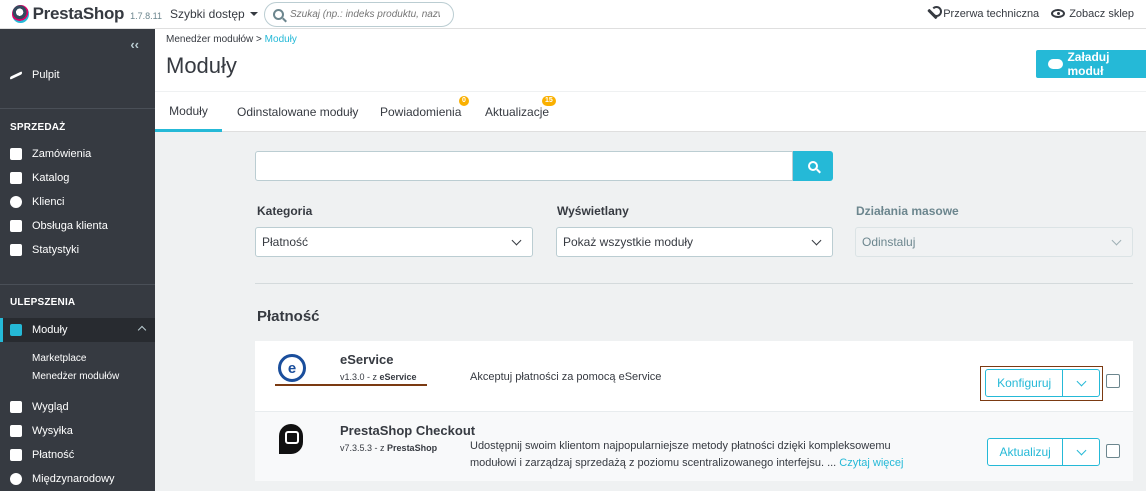 Image resolution: width=1146 pixels, height=491 pixels. Describe the element at coordinates (16, 202) in the screenshot. I see `account-icon` at that location.